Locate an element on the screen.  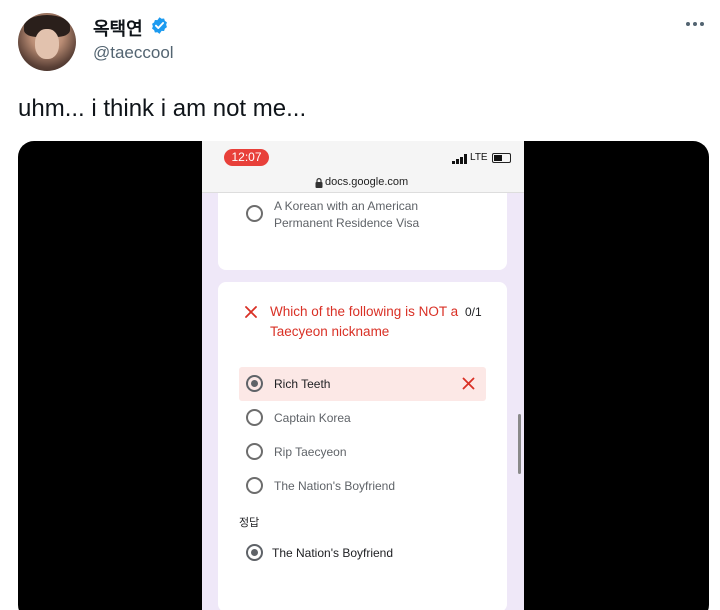
display-name: 옥택연 is located at coordinates (118, 28).